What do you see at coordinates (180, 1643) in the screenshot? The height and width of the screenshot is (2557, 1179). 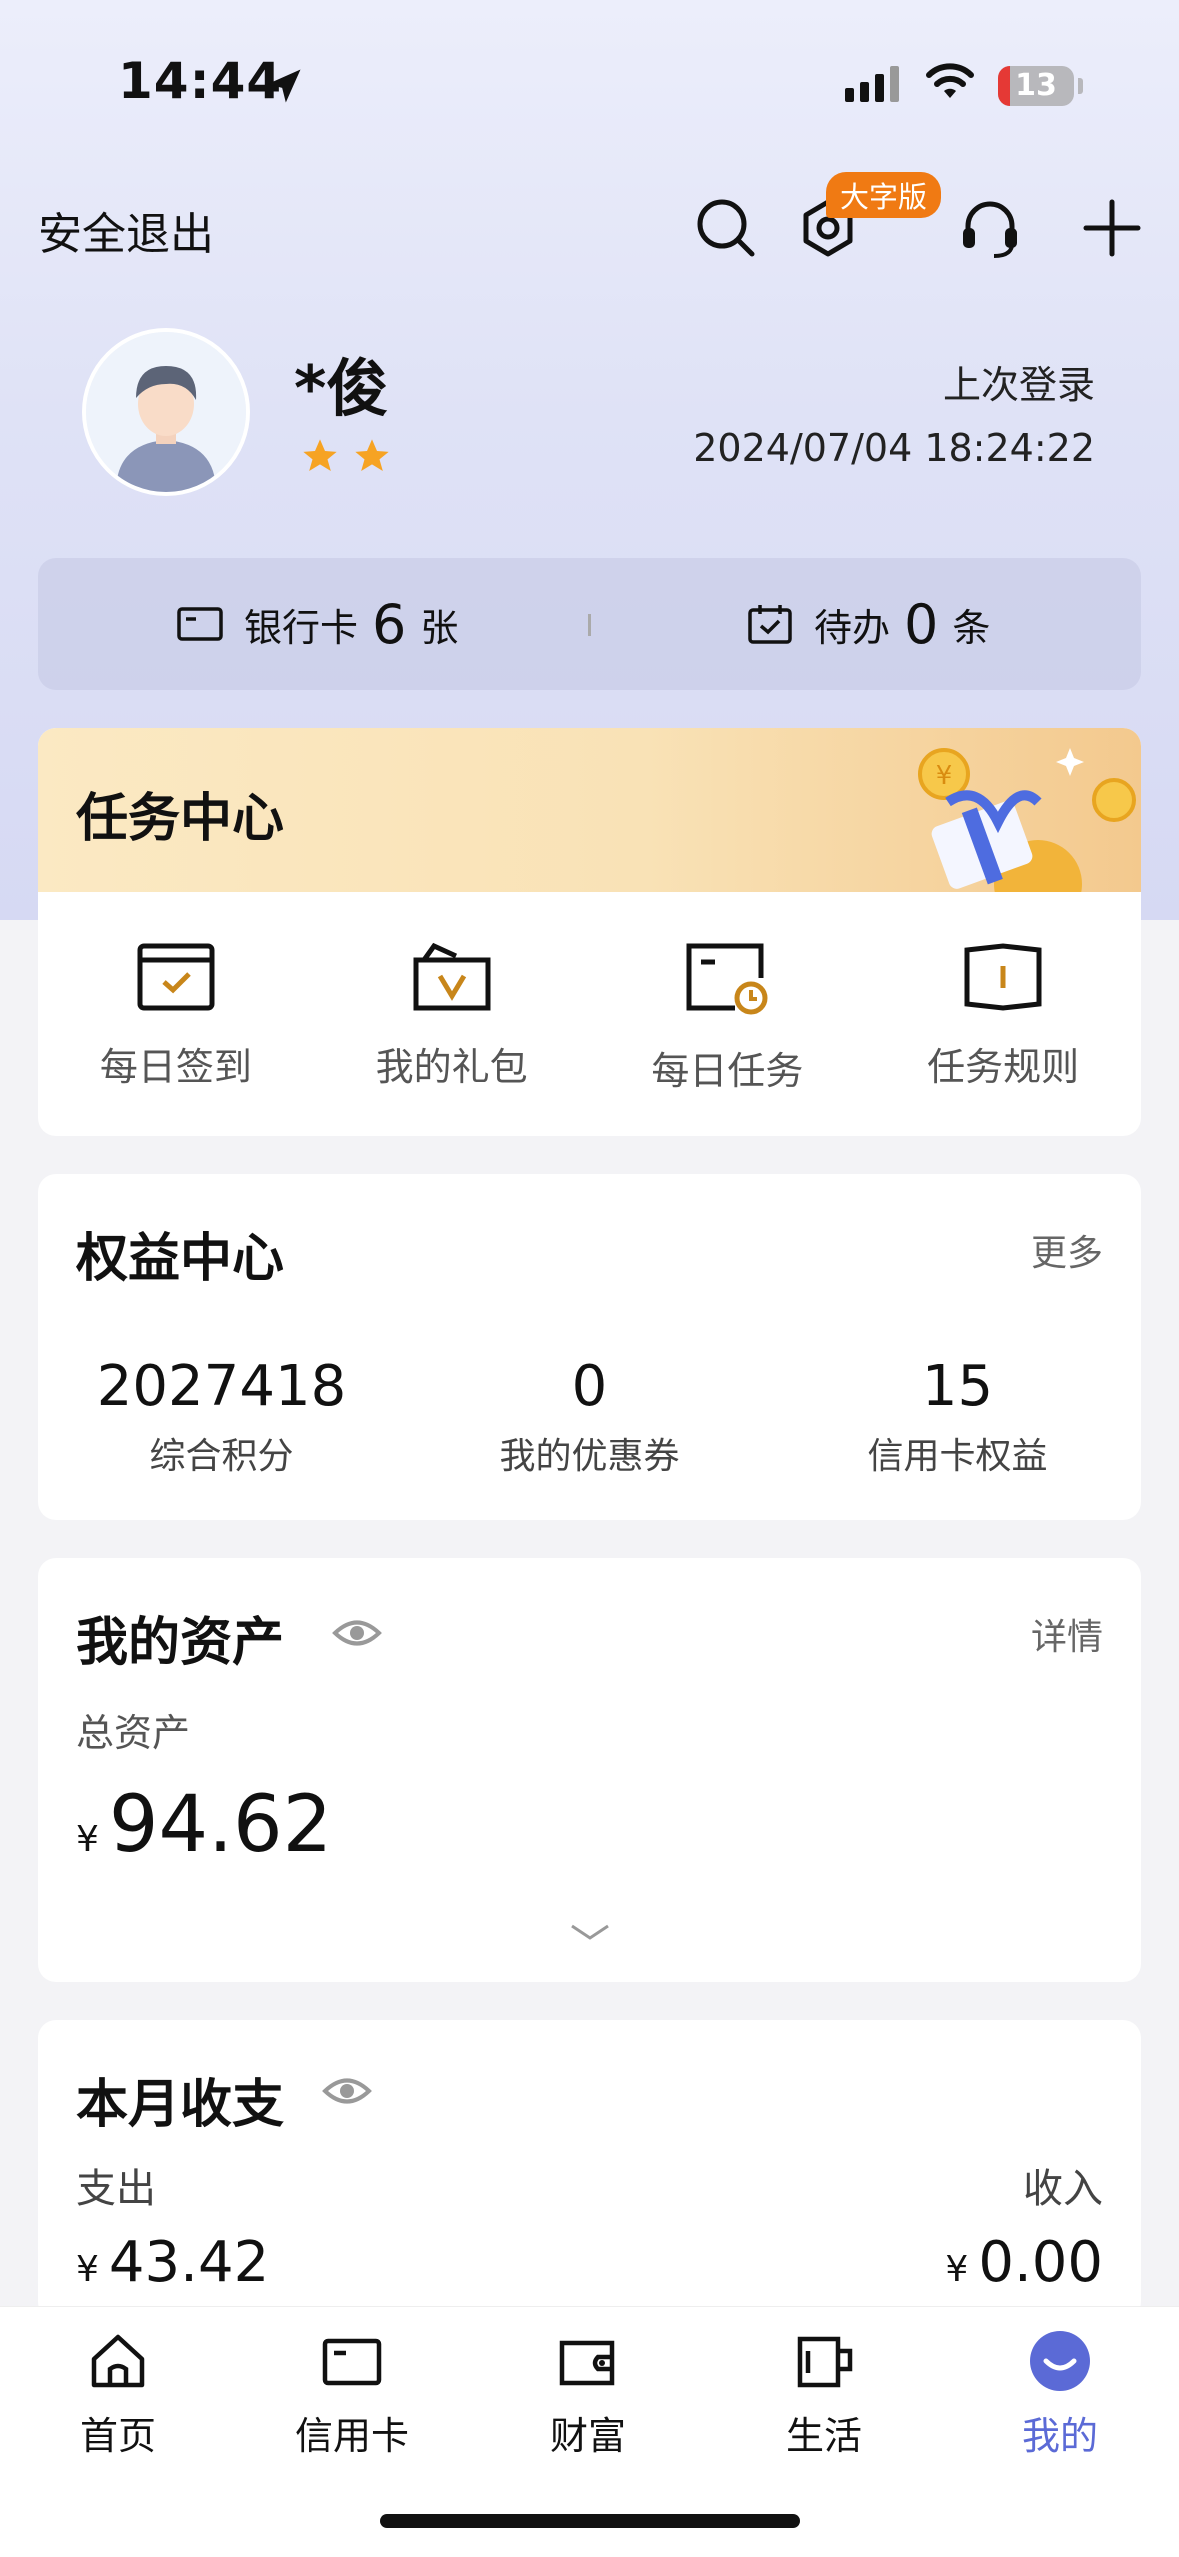 I see `assets-title: 我的资产` at bounding box center [180, 1643].